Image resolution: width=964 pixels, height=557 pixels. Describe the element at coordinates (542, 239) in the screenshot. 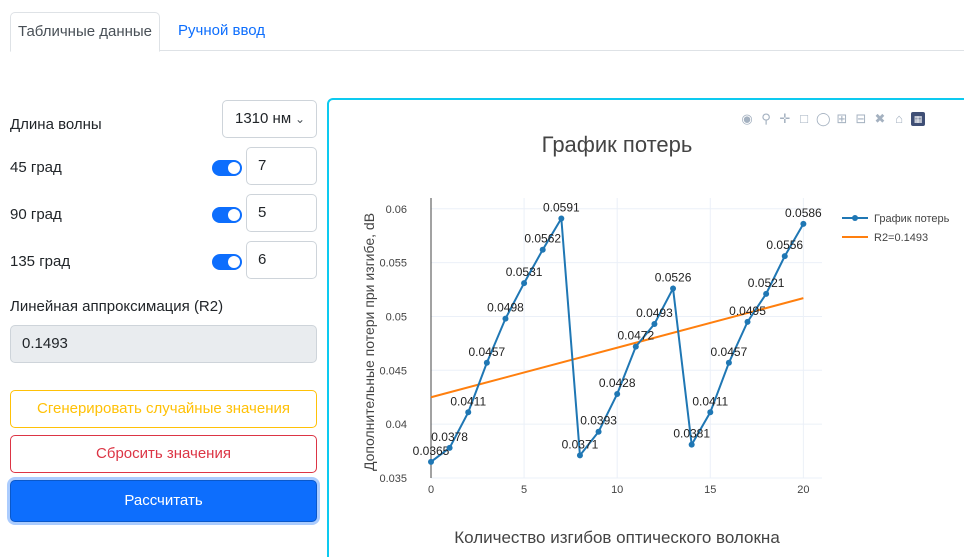

I see `data-label: 0.0562` at that location.